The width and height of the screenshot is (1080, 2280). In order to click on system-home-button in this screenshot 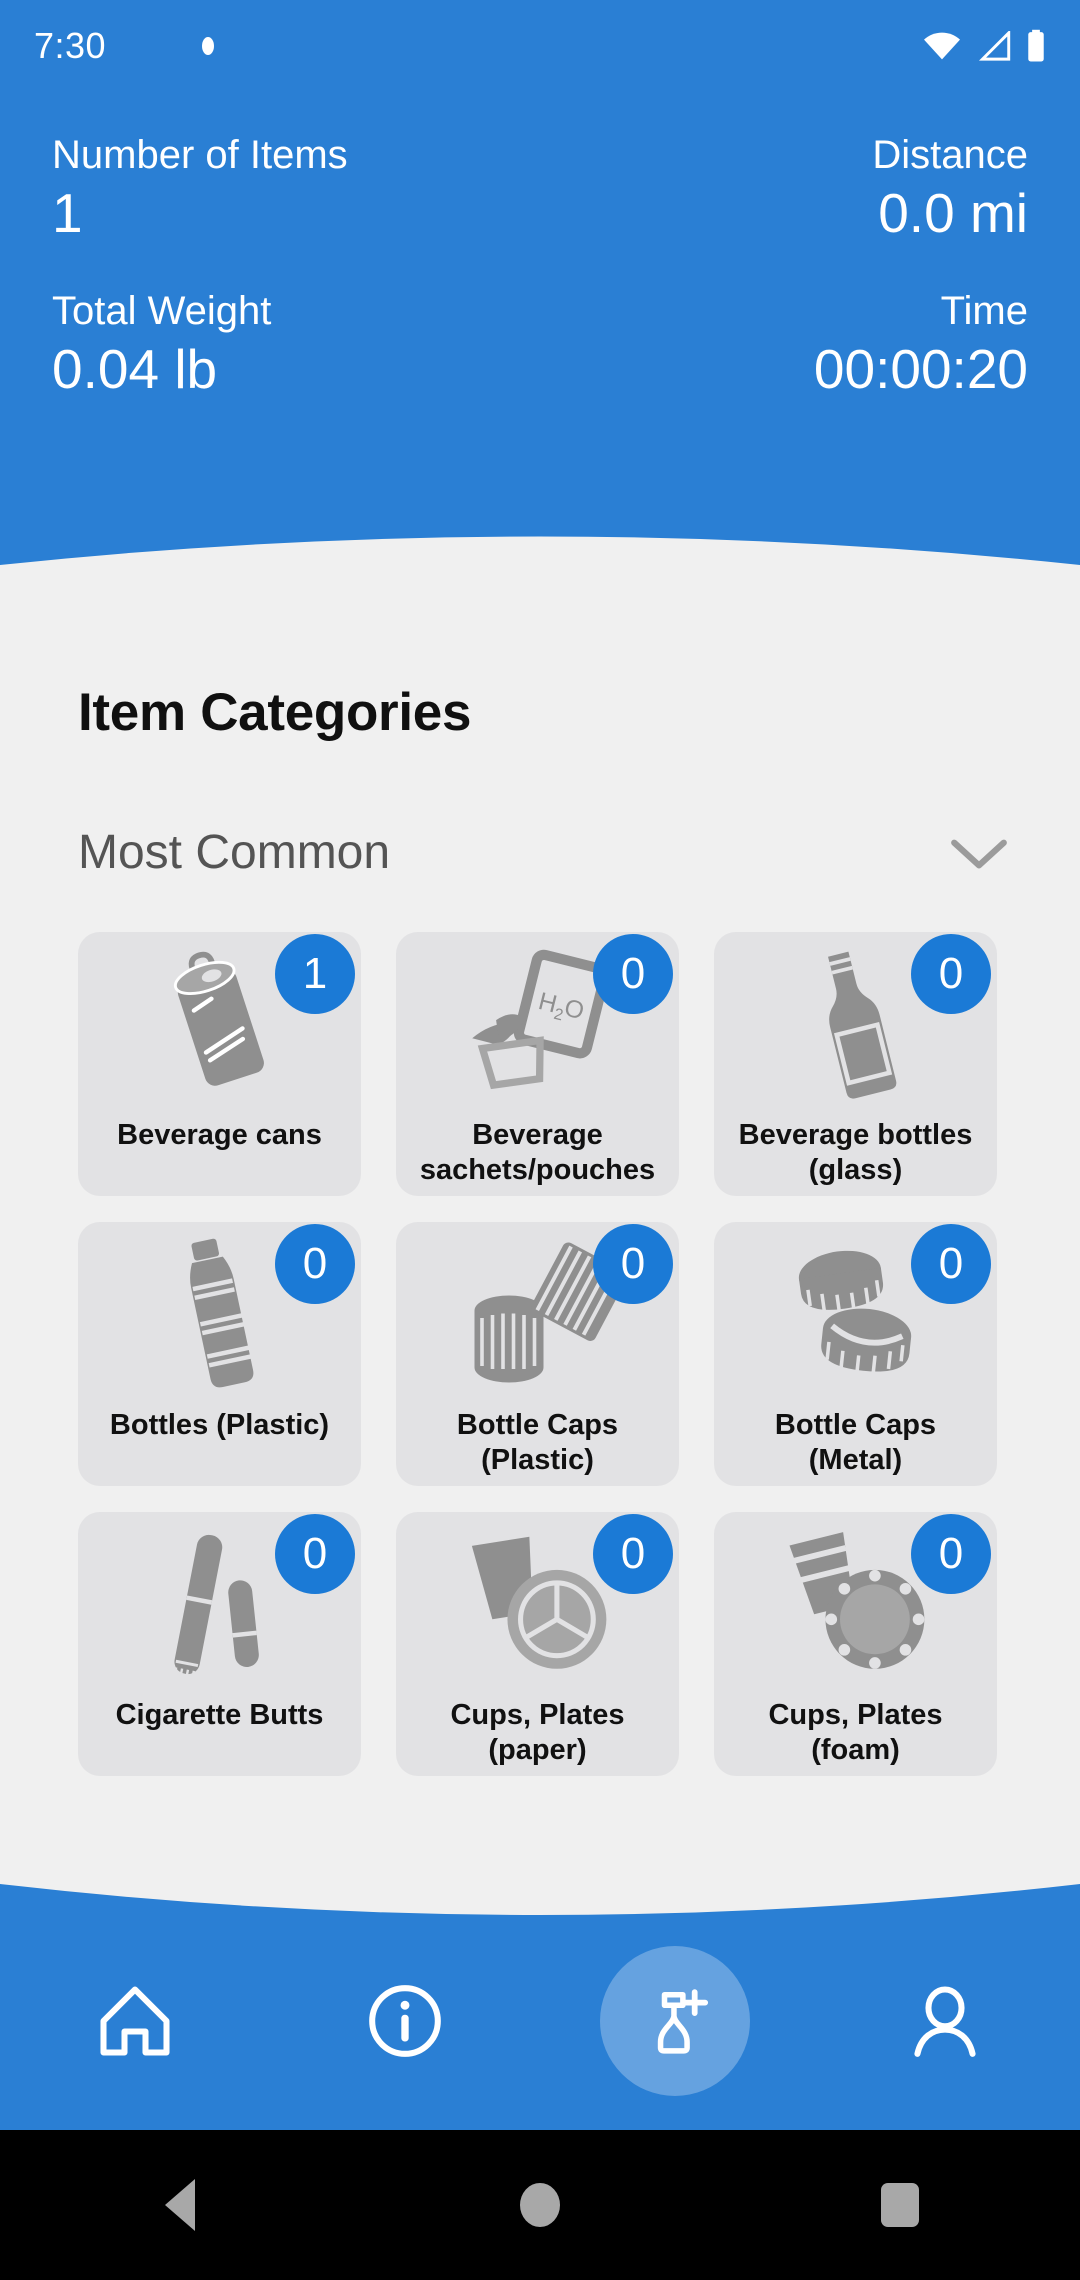, I will do `click(540, 2205)`.